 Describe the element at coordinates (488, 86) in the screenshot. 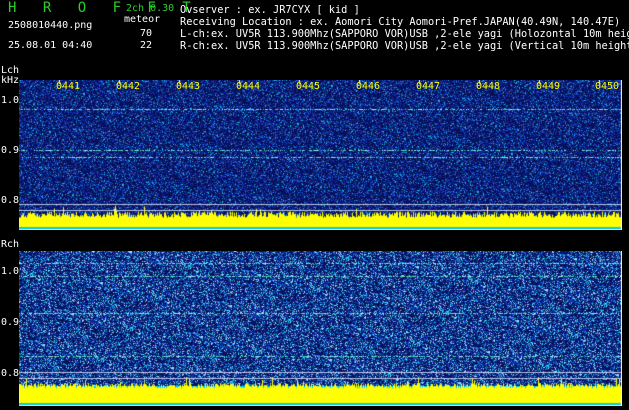

I see `hour-label-0448: 0448` at that location.